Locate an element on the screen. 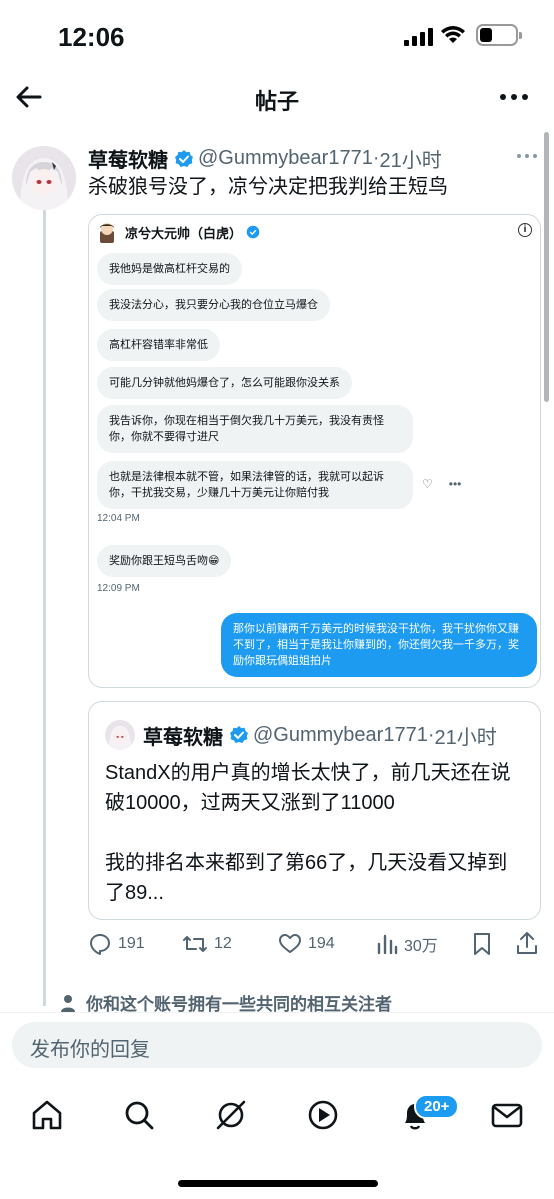  notification-badge: 20+ is located at coordinates (437, 1106).